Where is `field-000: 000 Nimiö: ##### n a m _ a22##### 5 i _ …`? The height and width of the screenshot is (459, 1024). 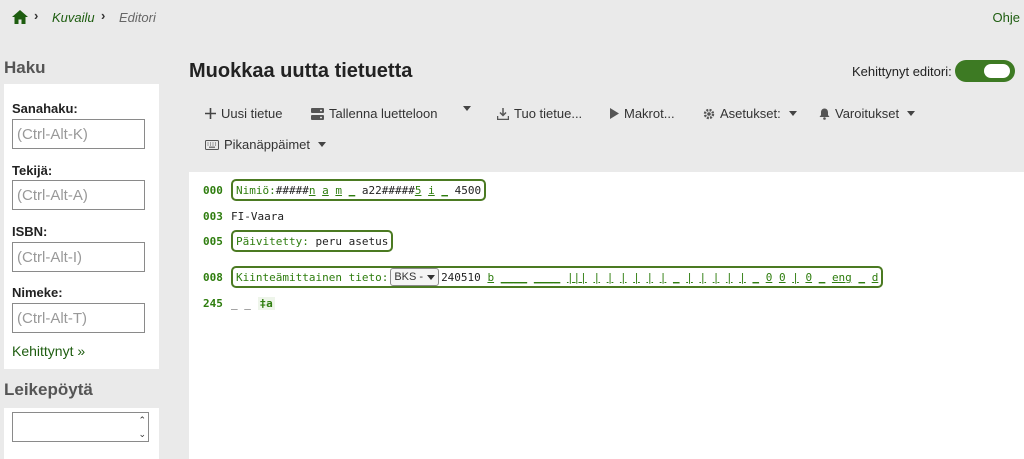
field-000: 000 Nimiö: ##### n a m _ a22##### 5 i _ … is located at coordinates (345, 190).